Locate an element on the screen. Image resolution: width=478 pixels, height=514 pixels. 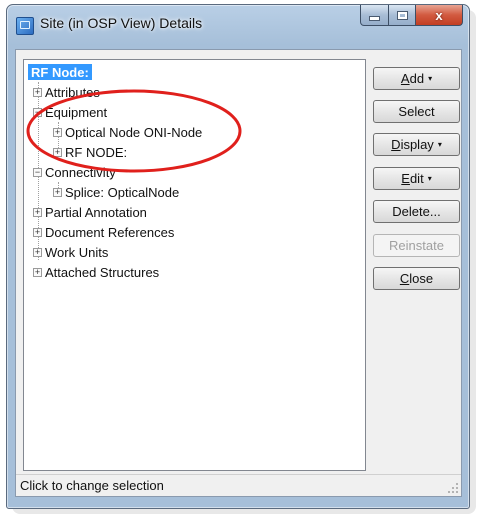
tree-root-node: RF Node: is located at coordinates (60, 72).